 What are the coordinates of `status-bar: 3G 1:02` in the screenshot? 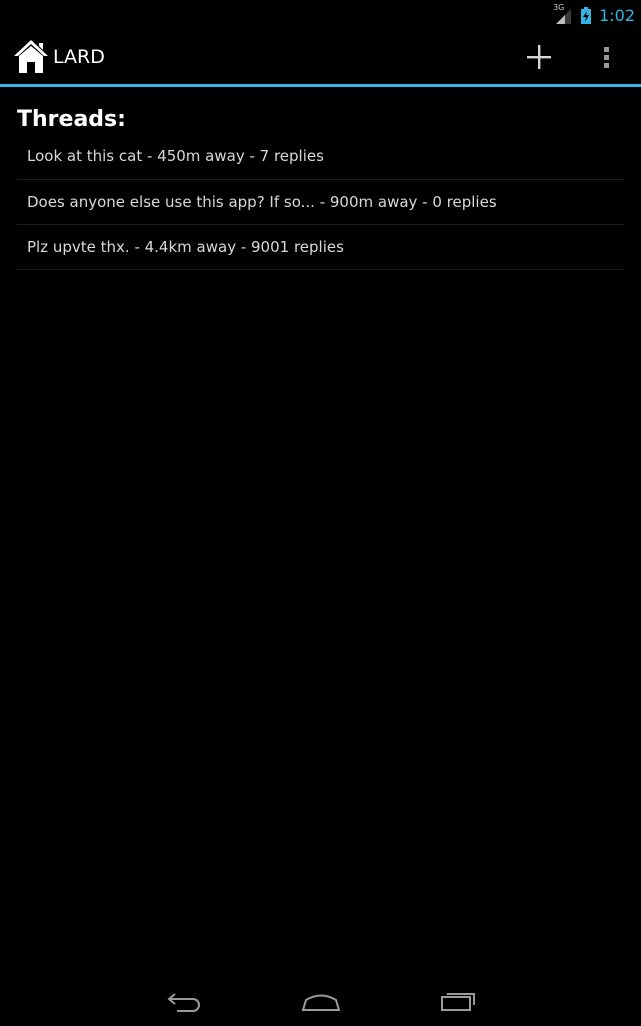 It's located at (320, 15).